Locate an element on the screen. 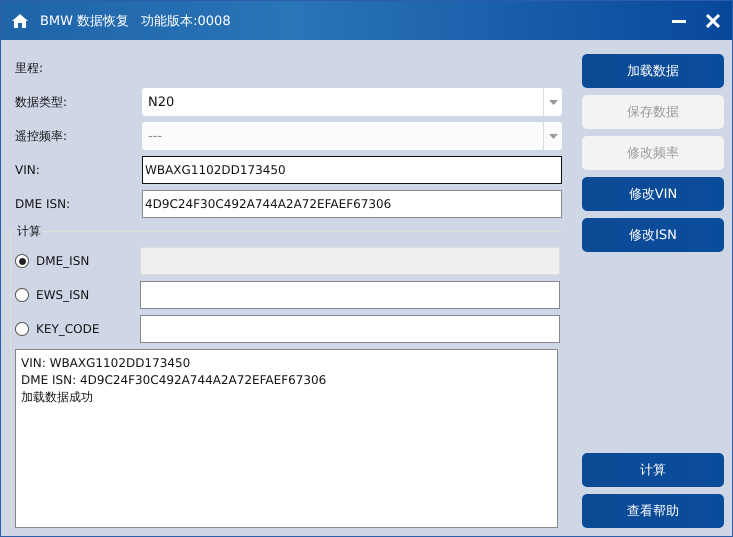 The width and height of the screenshot is (733, 537). action-button: 计算 is located at coordinates (653, 470).